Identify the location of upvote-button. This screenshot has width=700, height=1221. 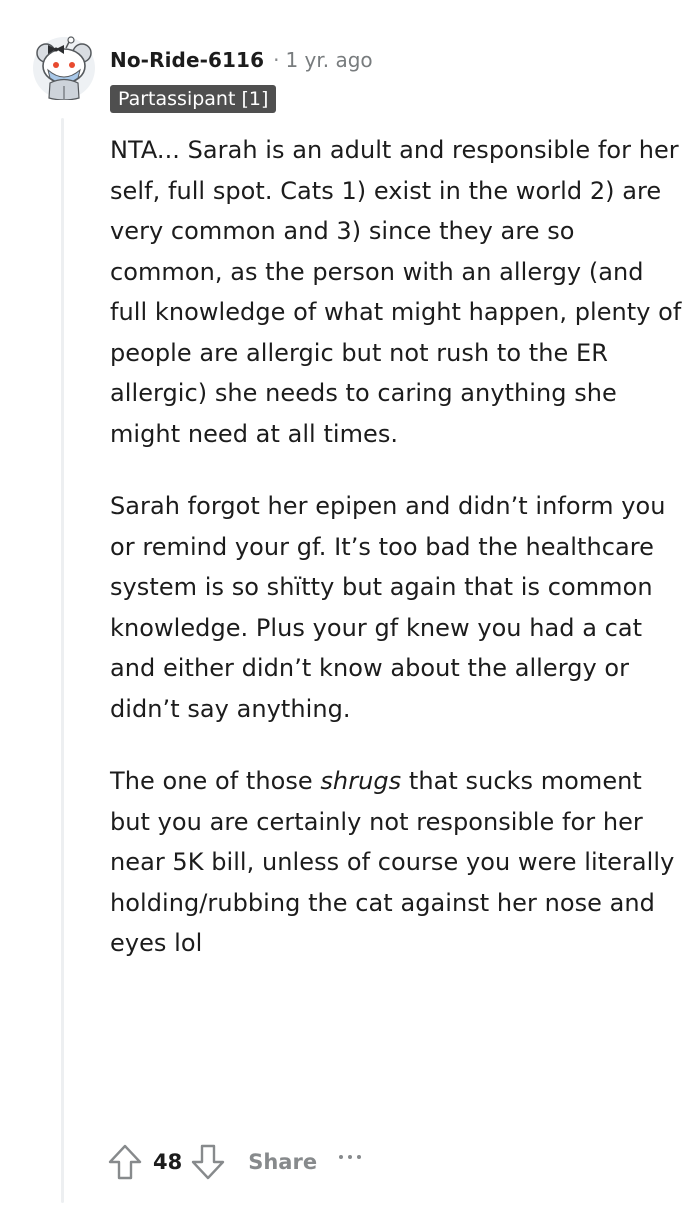
(125, 1162).